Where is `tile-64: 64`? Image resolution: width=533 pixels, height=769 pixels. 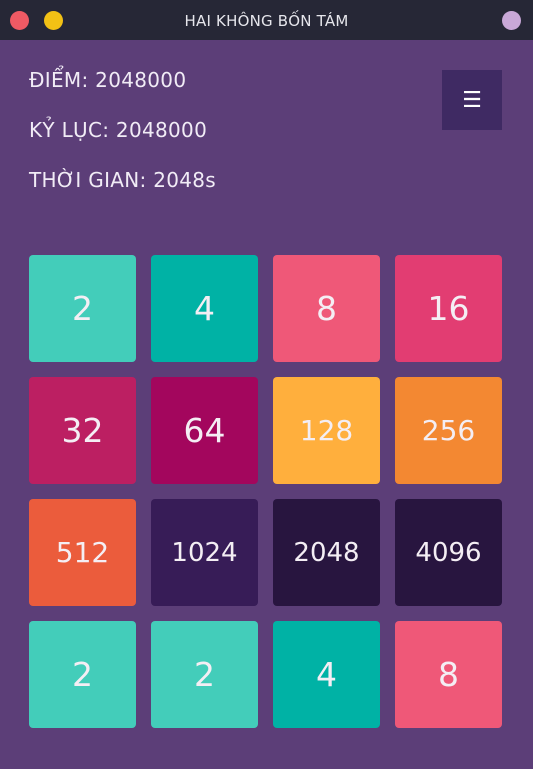 tile-64: 64 is located at coordinates (204, 430).